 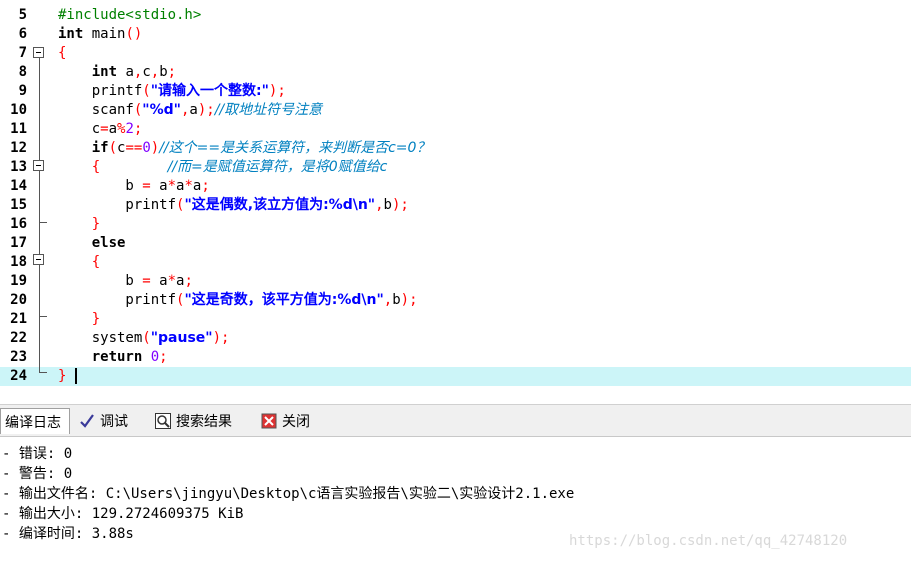 I want to click on tab-search-results: 搜索结果, so click(x=200, y=421).